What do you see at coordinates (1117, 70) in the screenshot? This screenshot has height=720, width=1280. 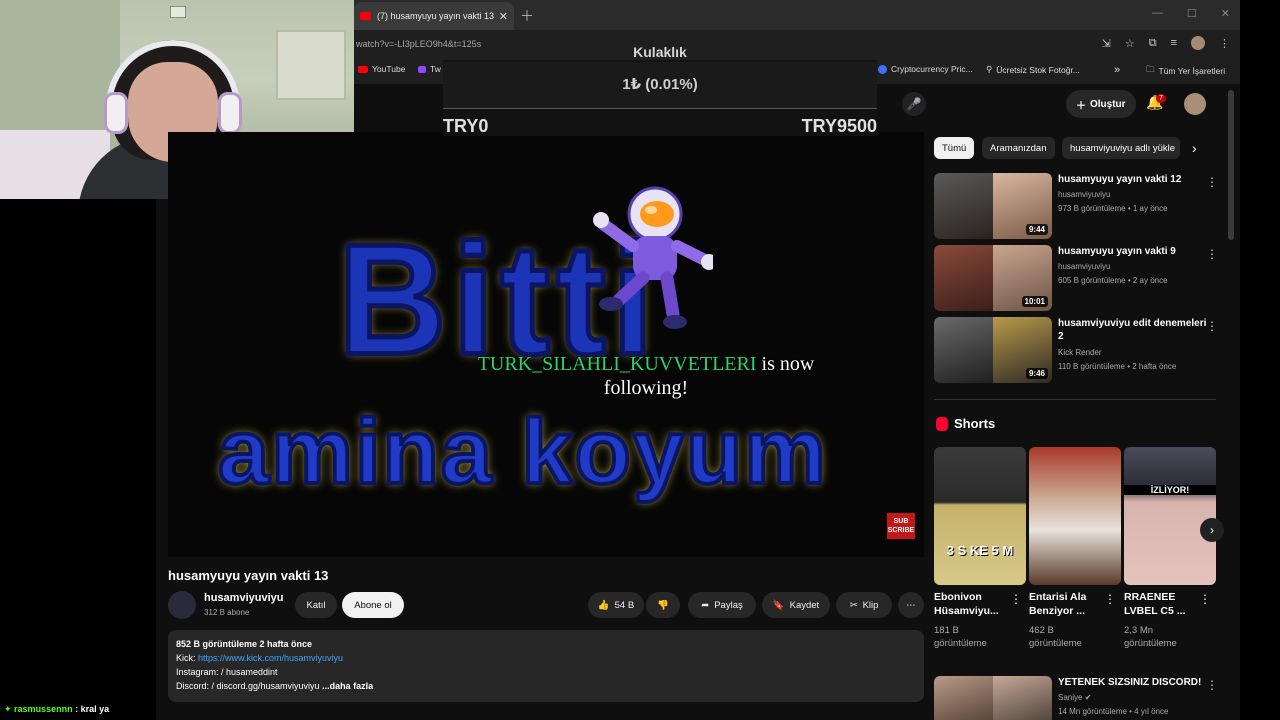 I see `more-bookmarks-icon: »` at bounding box center [1117, 70].